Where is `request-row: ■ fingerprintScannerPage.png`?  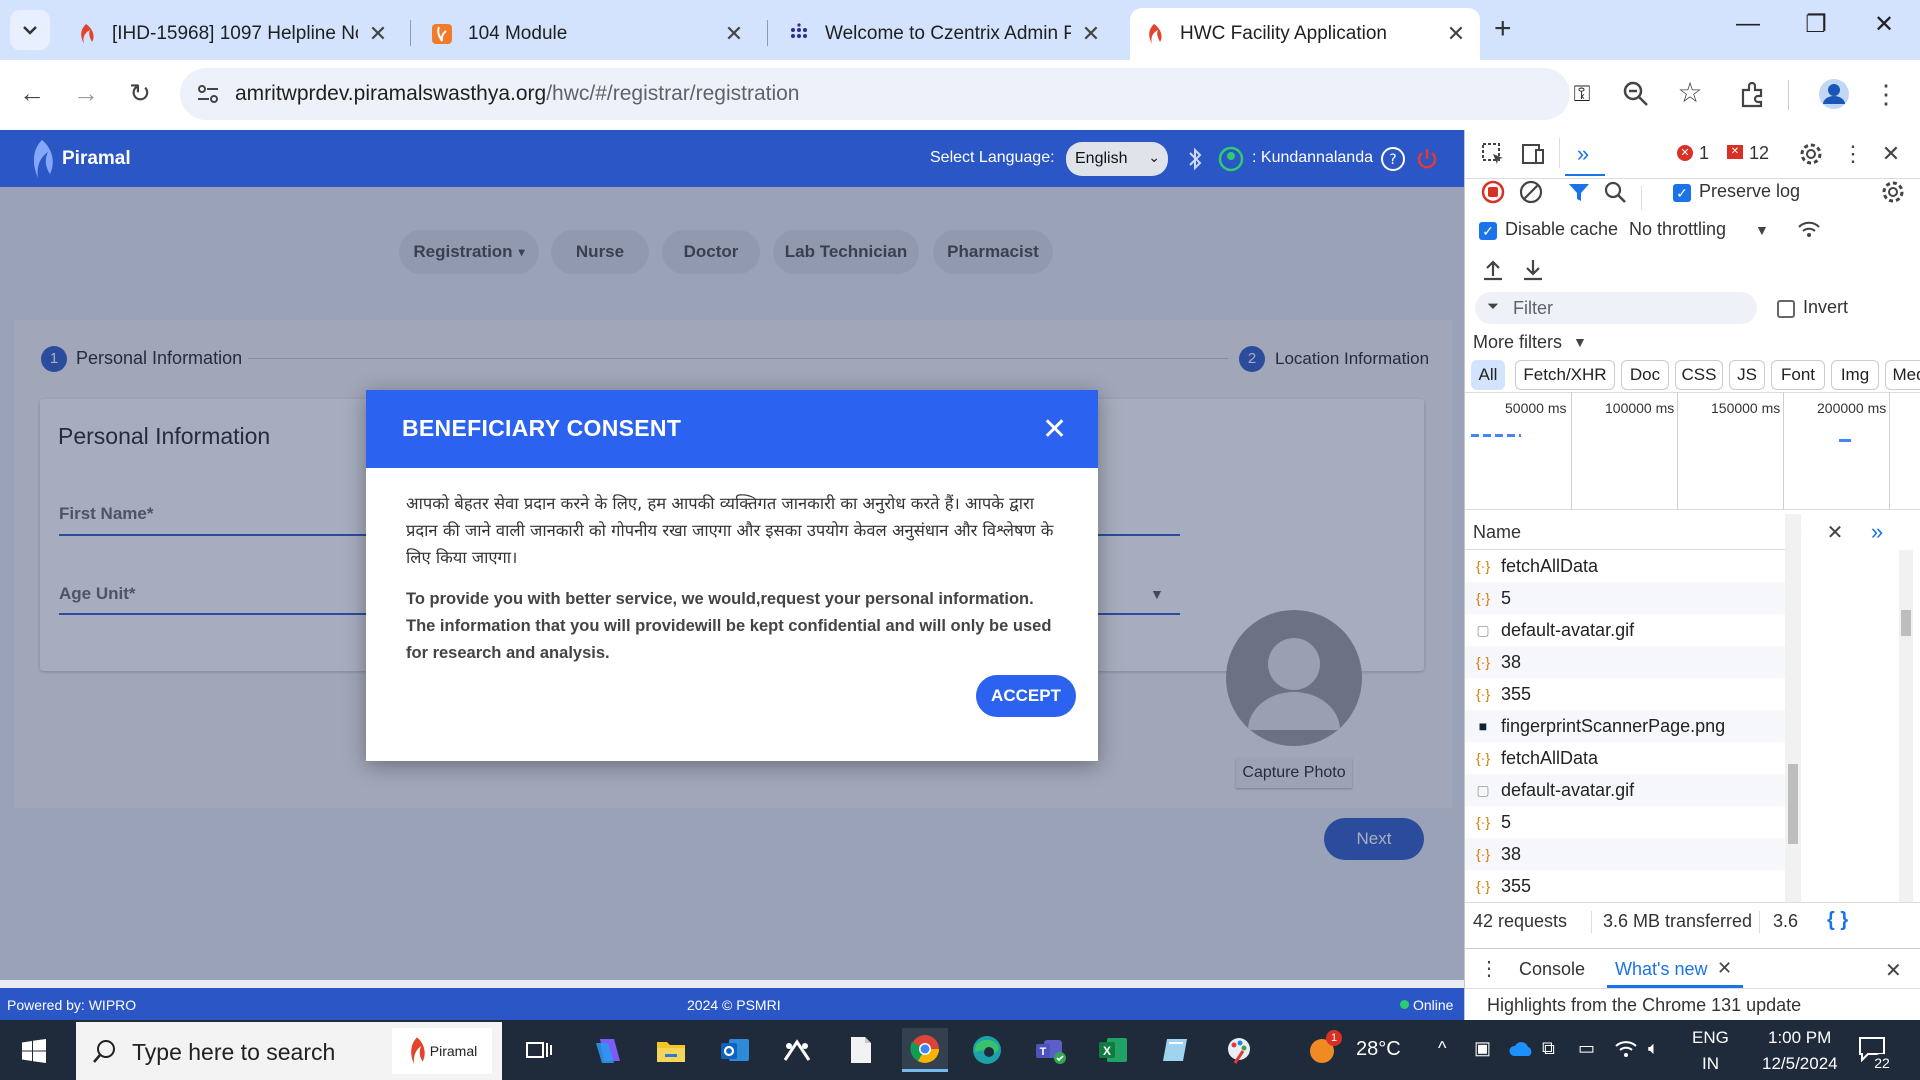
request-row: ■ fingerprintScannerPage.png is located at coordinates (1625, 726).